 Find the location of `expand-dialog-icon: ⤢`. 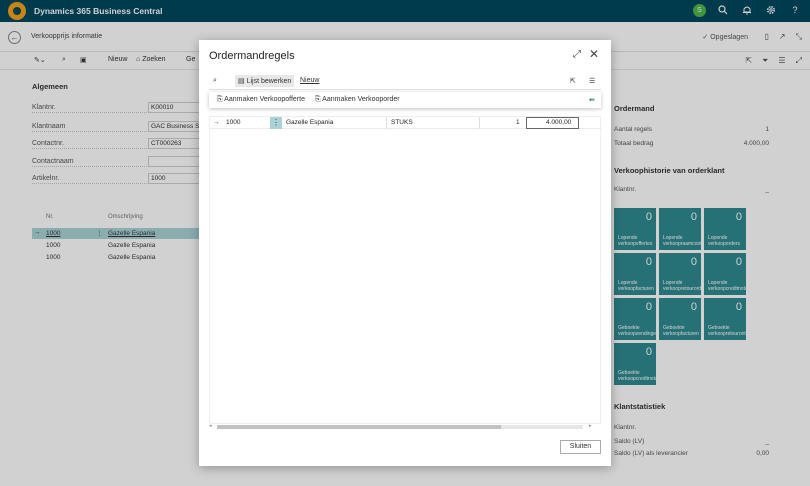

expand-dialog-icon: ⤢ is located at coordinates (577, 54).